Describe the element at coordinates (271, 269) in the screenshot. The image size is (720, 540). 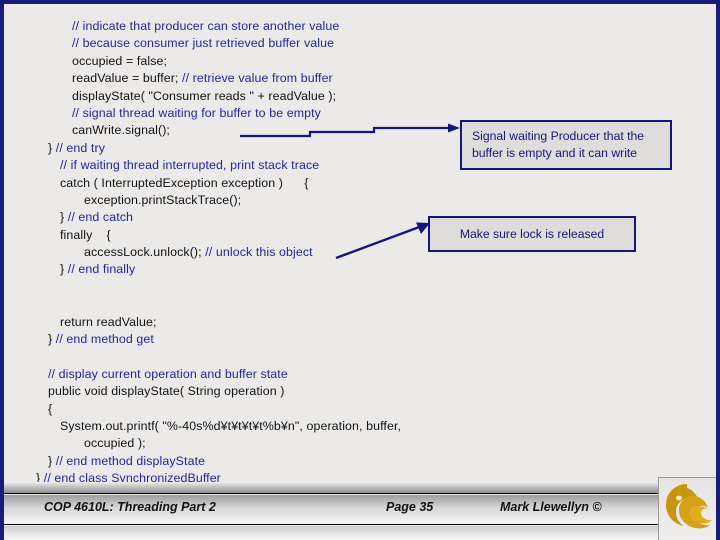
I see `code-line: } // end finally` at that location.